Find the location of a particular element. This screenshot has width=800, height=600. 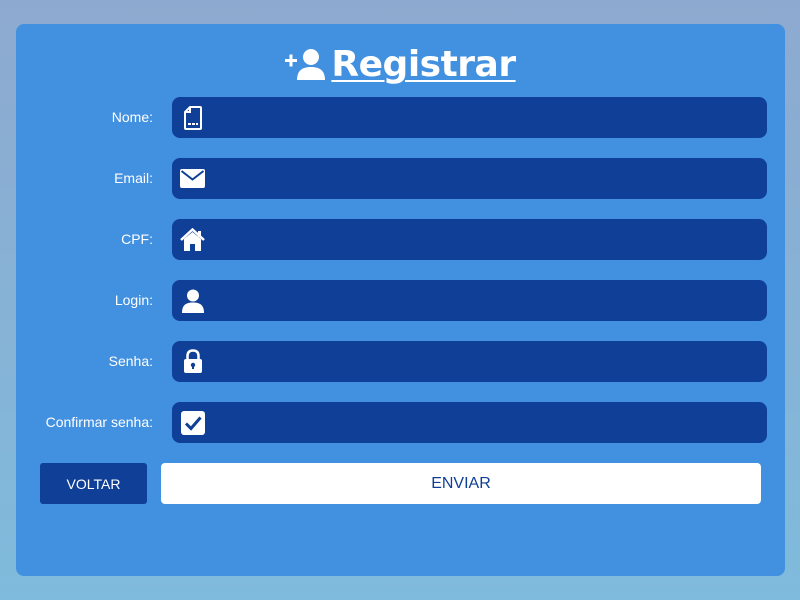

home-icon is located at coordinates (192, 239).